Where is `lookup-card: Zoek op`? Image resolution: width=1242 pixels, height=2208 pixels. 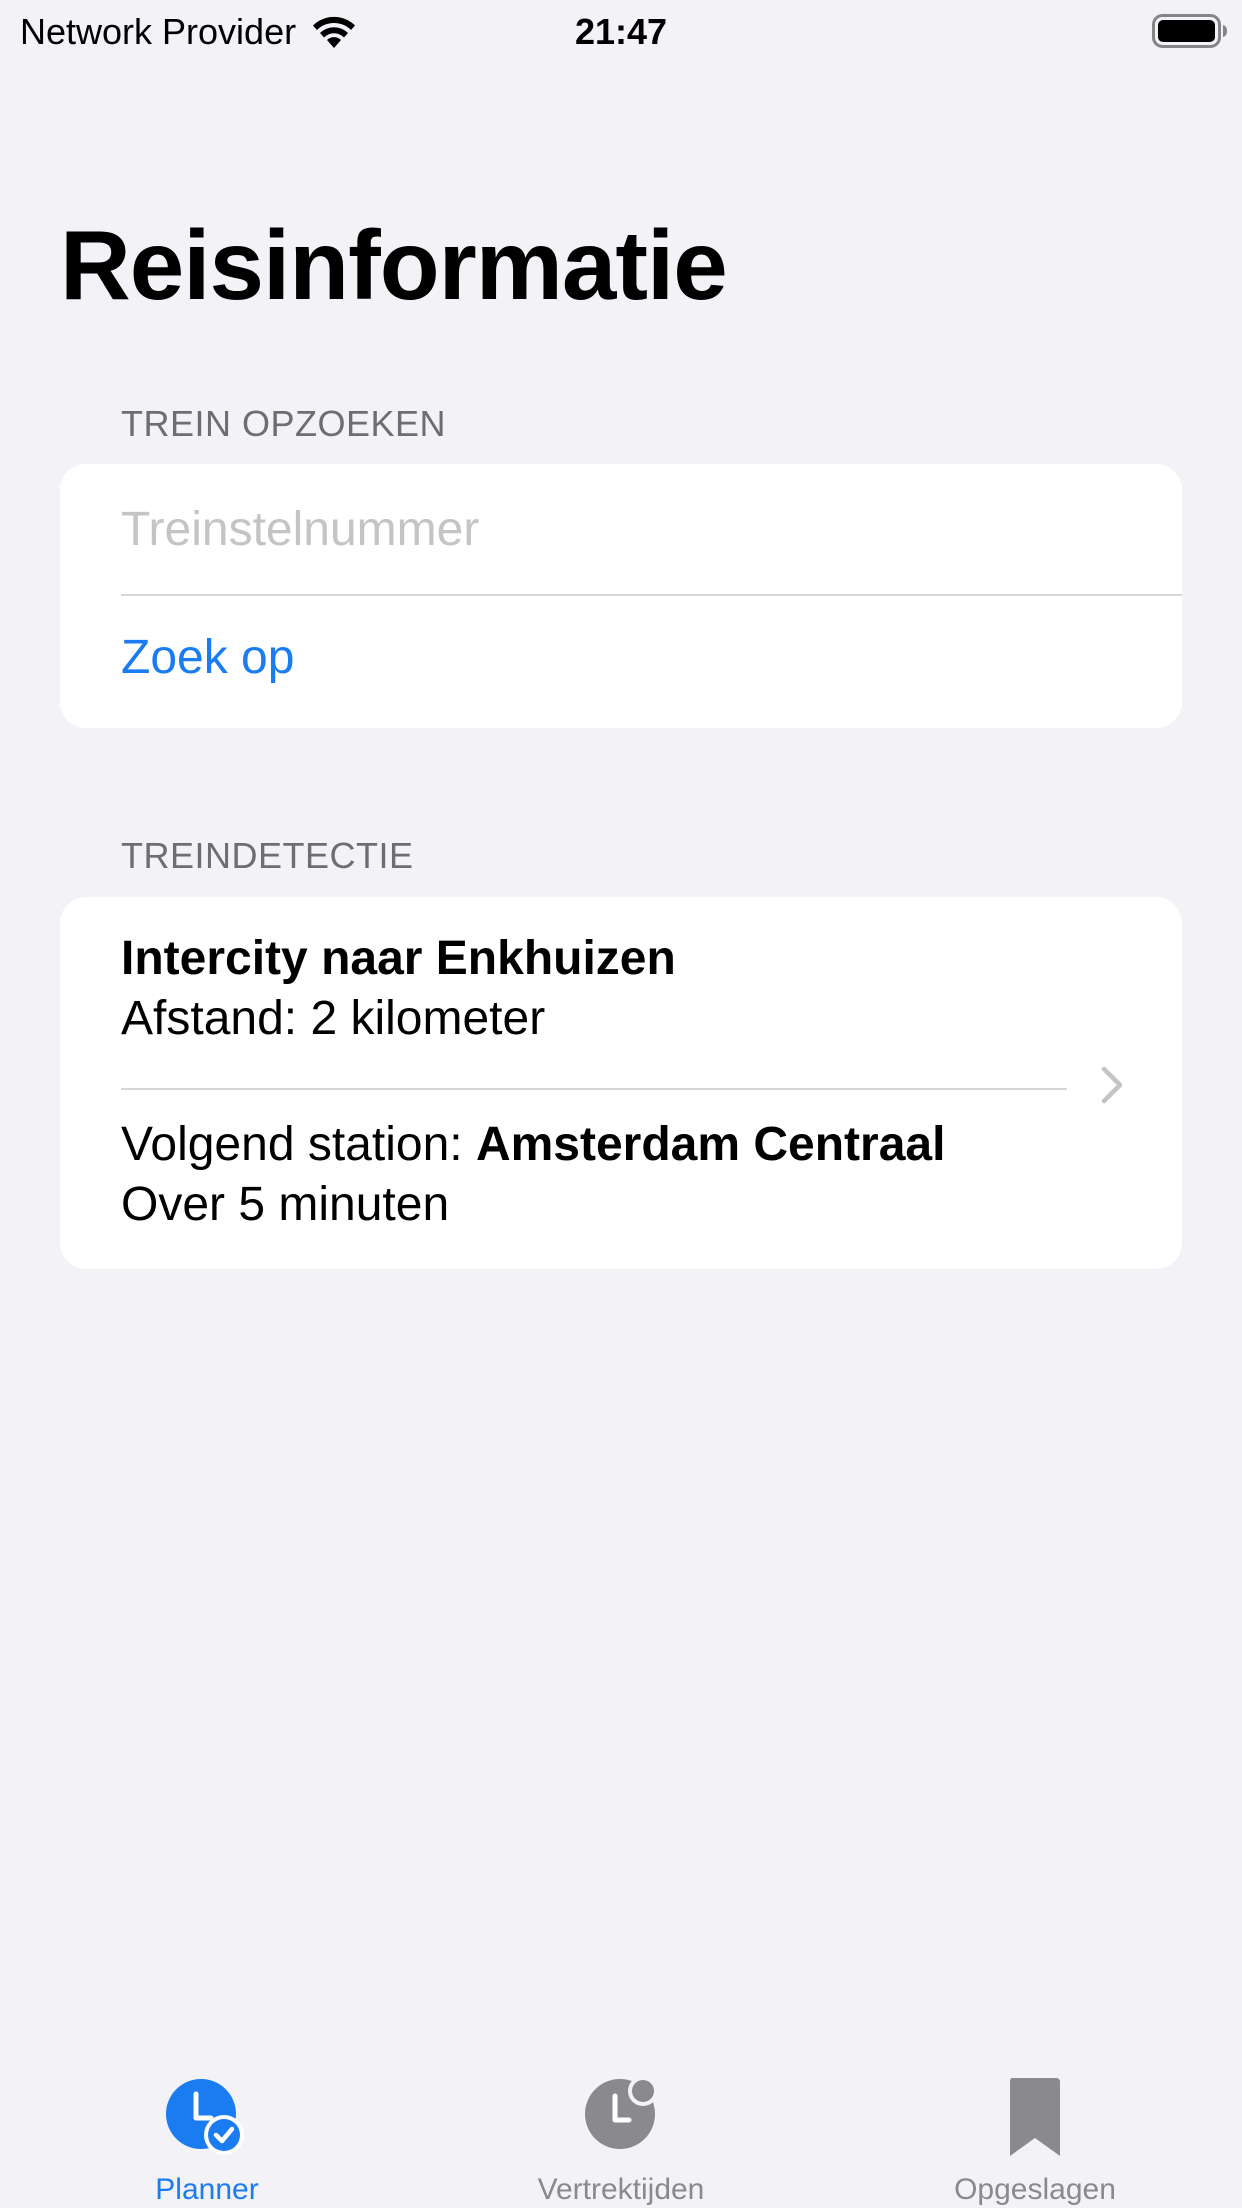 lookup-card: Zoek op is located at coordinates (621, 596).